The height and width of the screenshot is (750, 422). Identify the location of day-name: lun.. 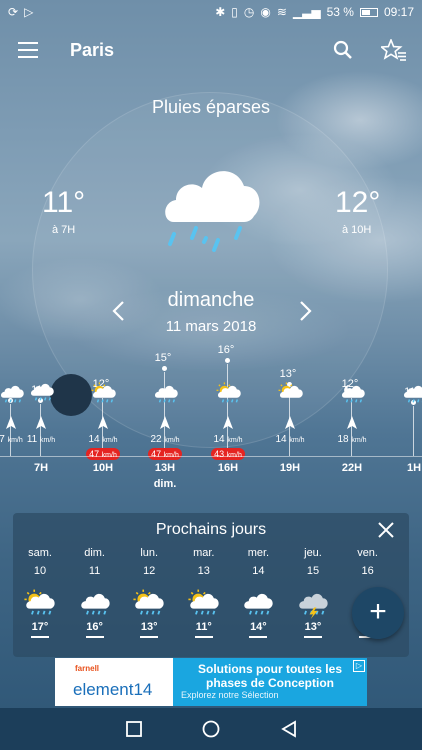
(149, 553).